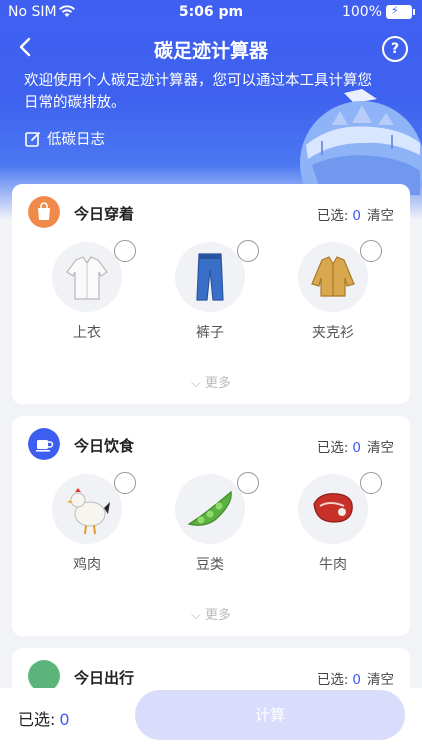 Image resolution: width=422 pixels, height=750 pixels. Describe the element at coordinates (125, 483) in the screenshot. I see `chicken-checkbox` at that location.